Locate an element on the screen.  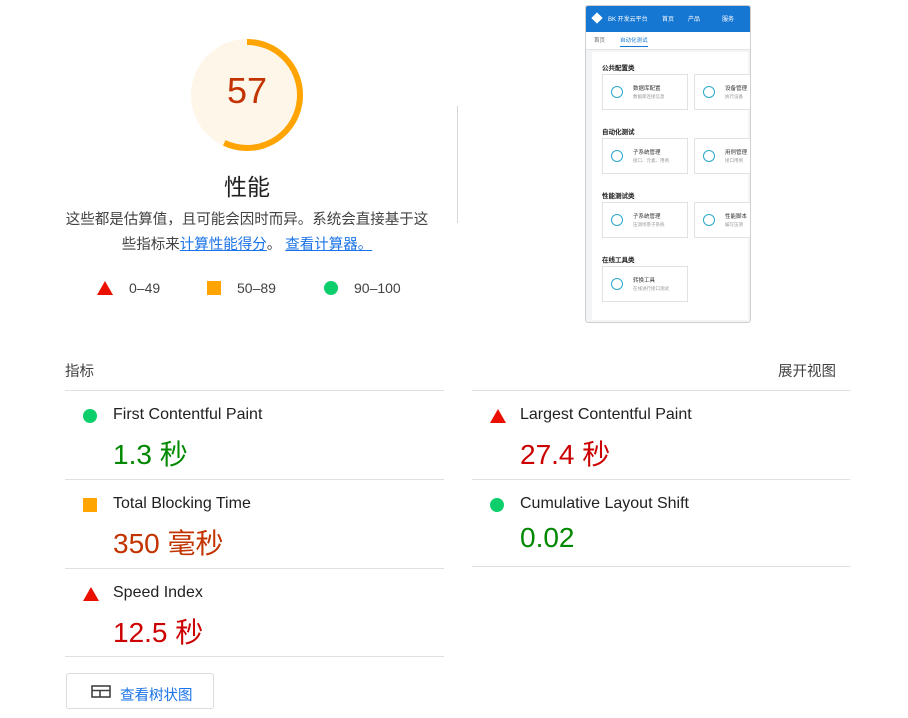
legend-label-poor: 0–49 is located at coordinates (145, 288).